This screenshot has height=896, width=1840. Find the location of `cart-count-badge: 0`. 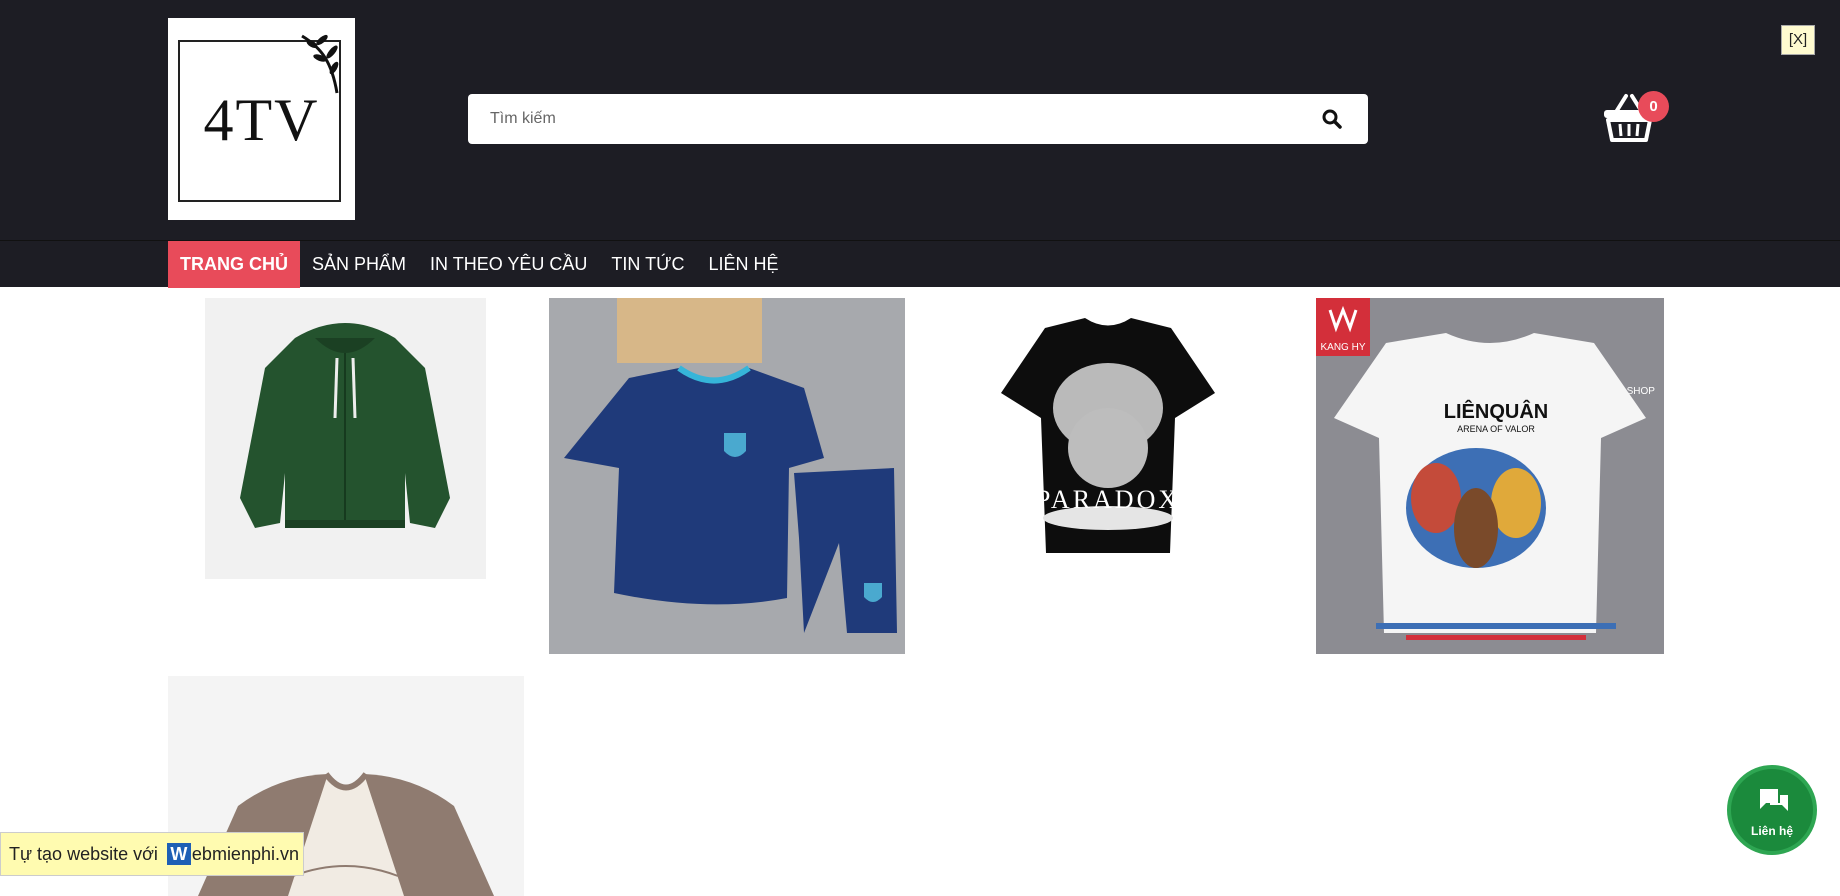

cart-count-badge: 0 is located at coordinates (1653, 106).